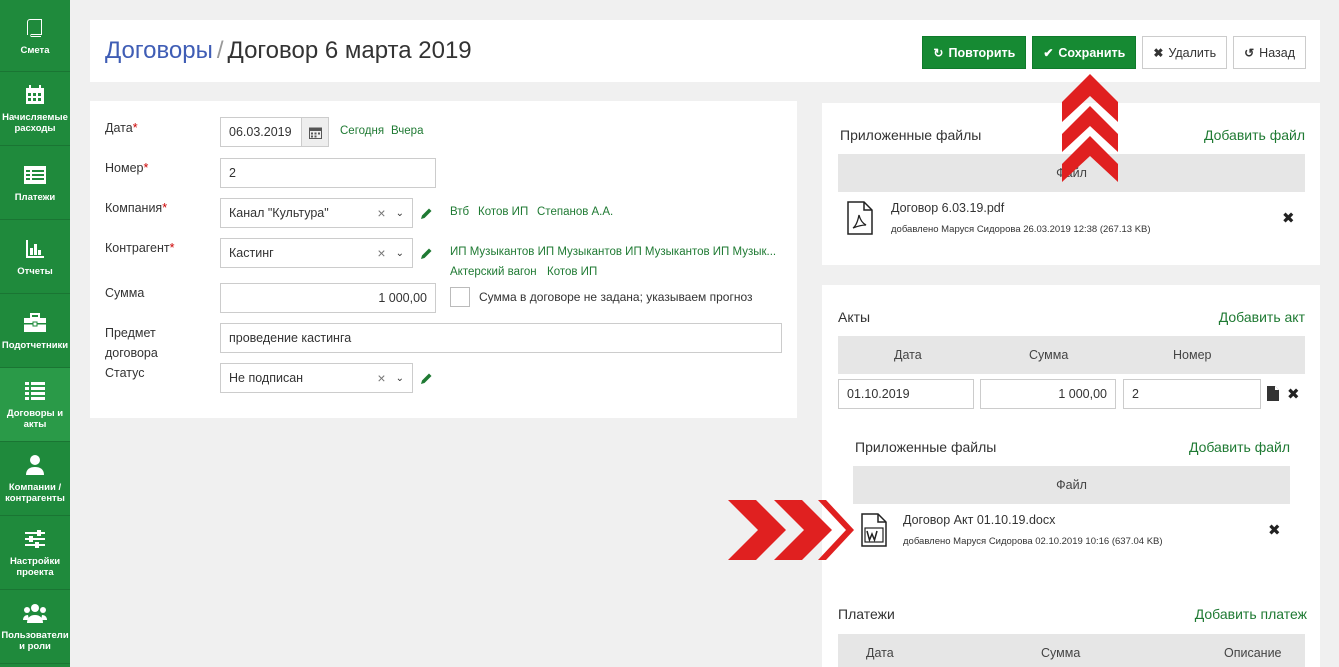 The image size is (1339, 667). What do you see at coordinates (35, 391) in the screenshot?
I see `list-icon` at bounding box center [35, 391].